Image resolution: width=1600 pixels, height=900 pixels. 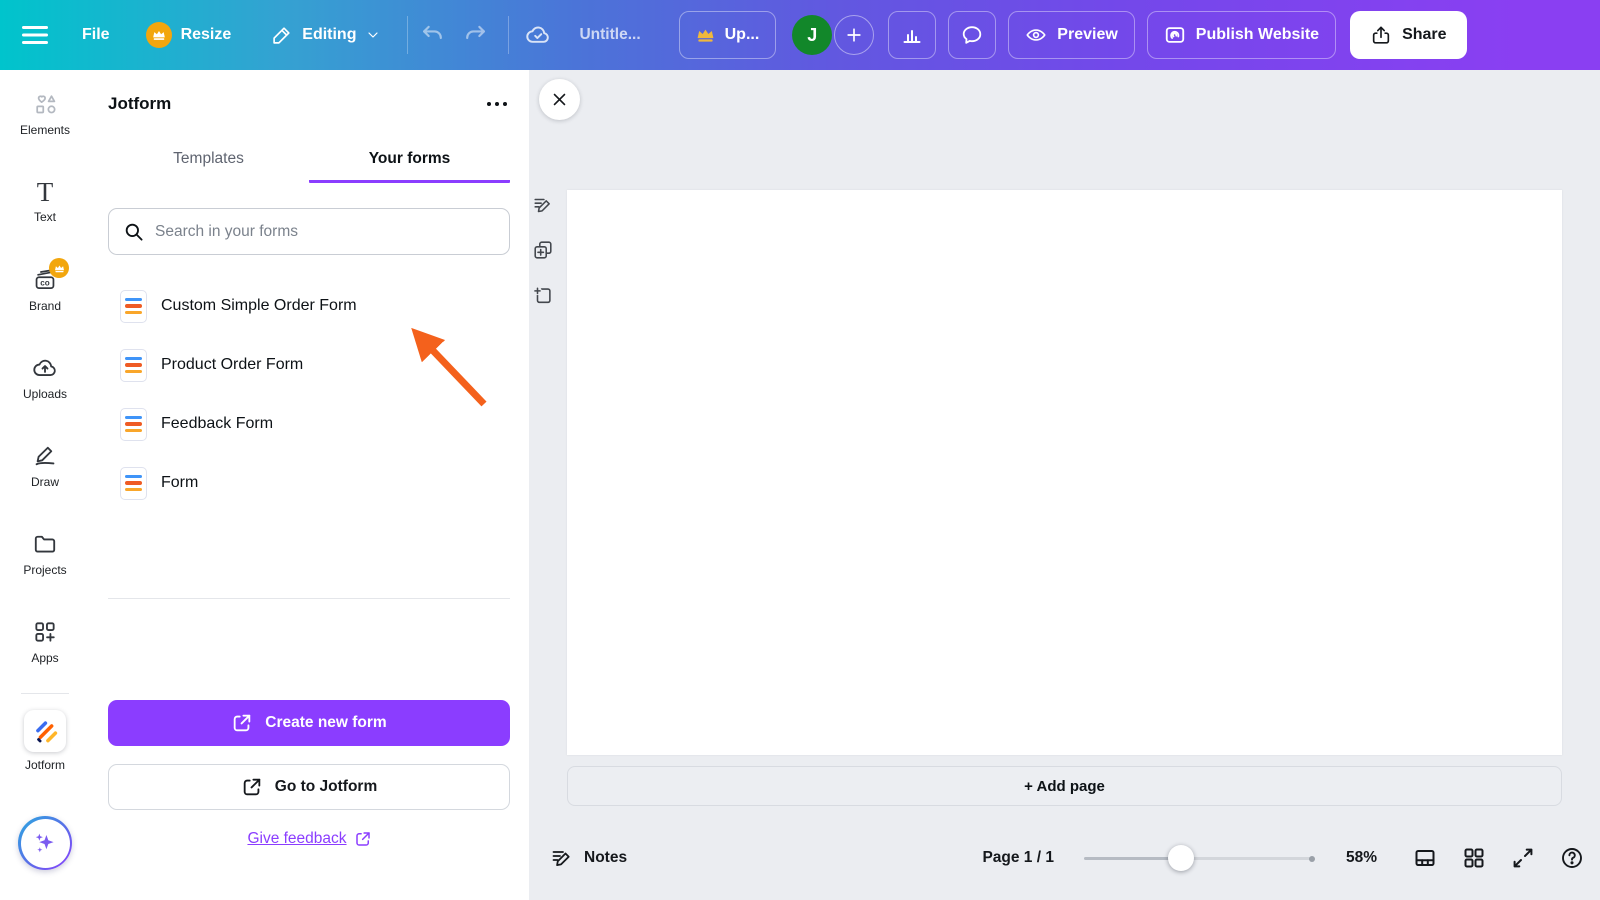 I want to click on draw-pencil-icon, so click(x=45, y=456).